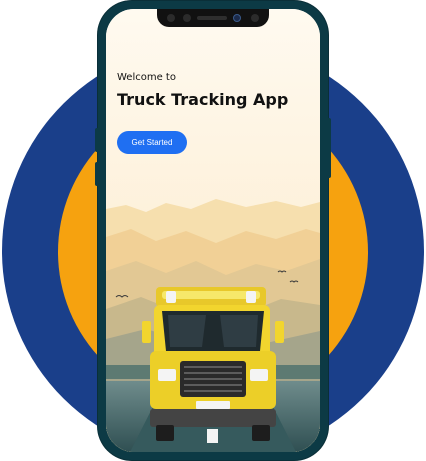 This screenshot has width=426, height=461. I want to click on camera-icon, so click(237, 18).